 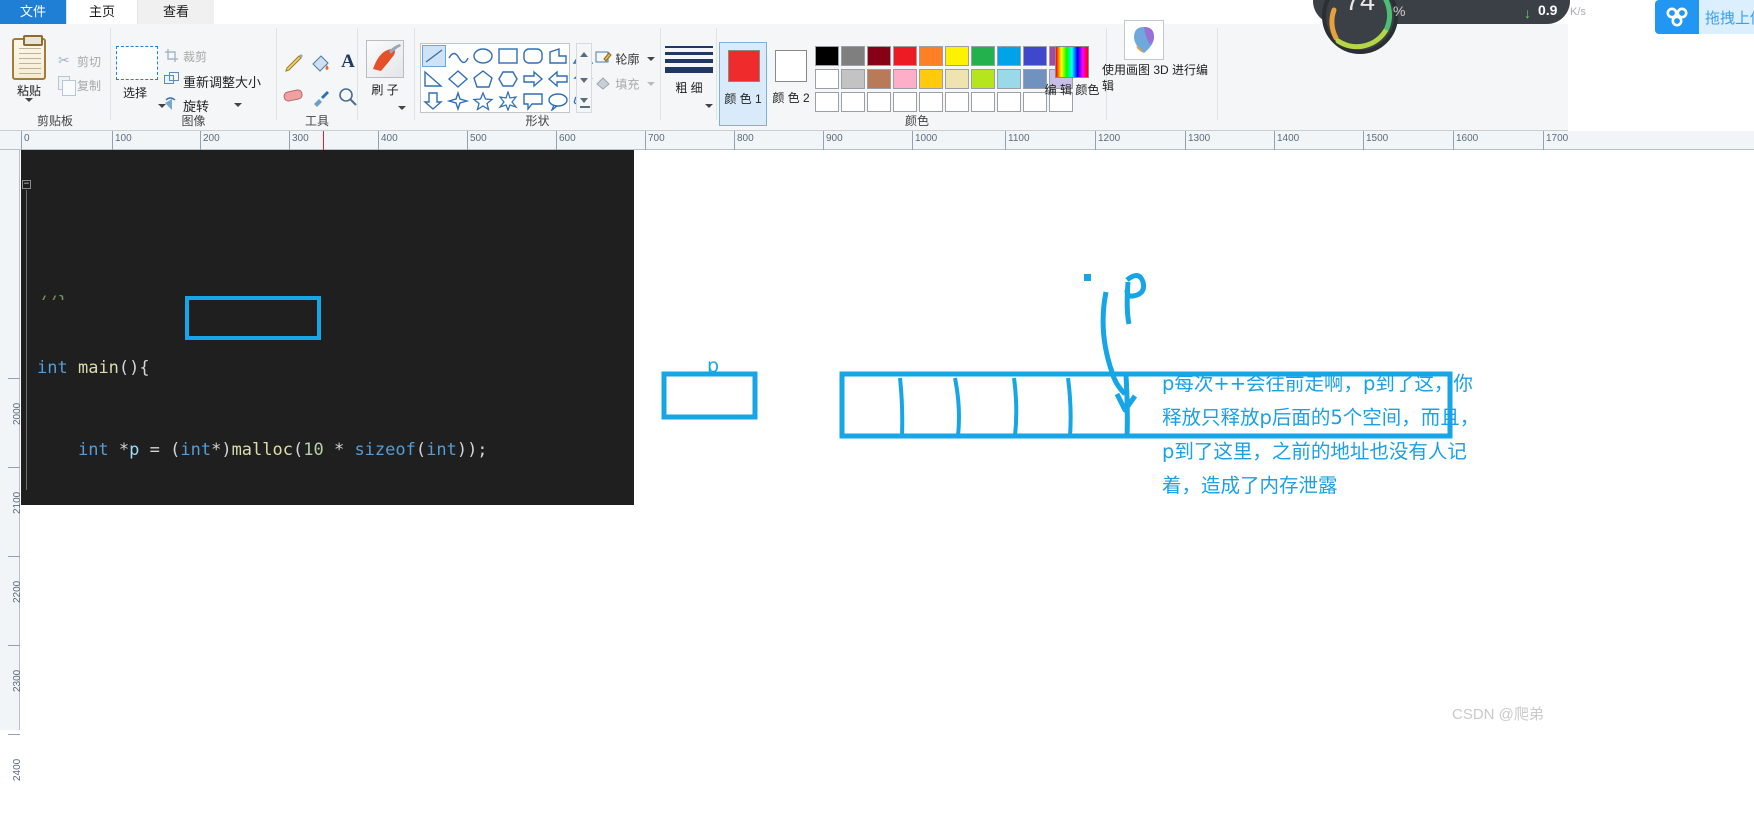 What do you see at coordinates (957, 56) in the screenshot?
I see `swatch-yellow` at bounding box center [957, 56].